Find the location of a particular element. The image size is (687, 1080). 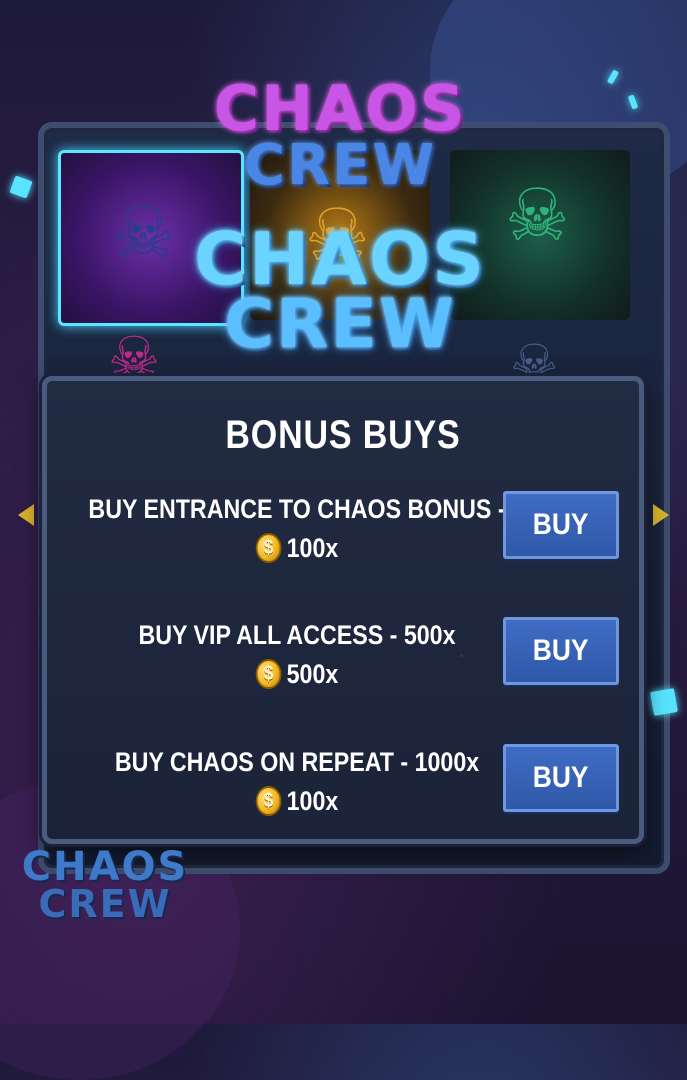

bonus-option-row: BUY VIP ALL ACCESS - 500x $ 500x BUY is located at coordinates (343, 657).